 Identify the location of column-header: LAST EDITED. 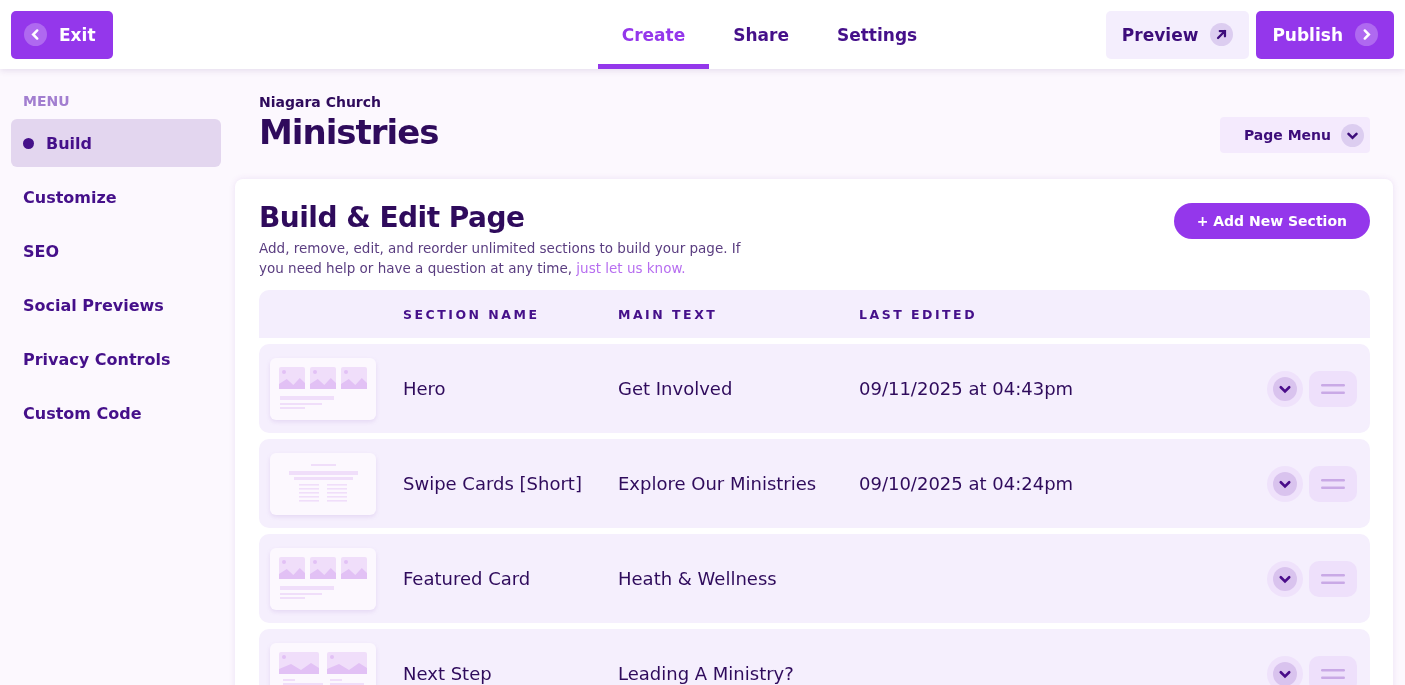
(919, 314).